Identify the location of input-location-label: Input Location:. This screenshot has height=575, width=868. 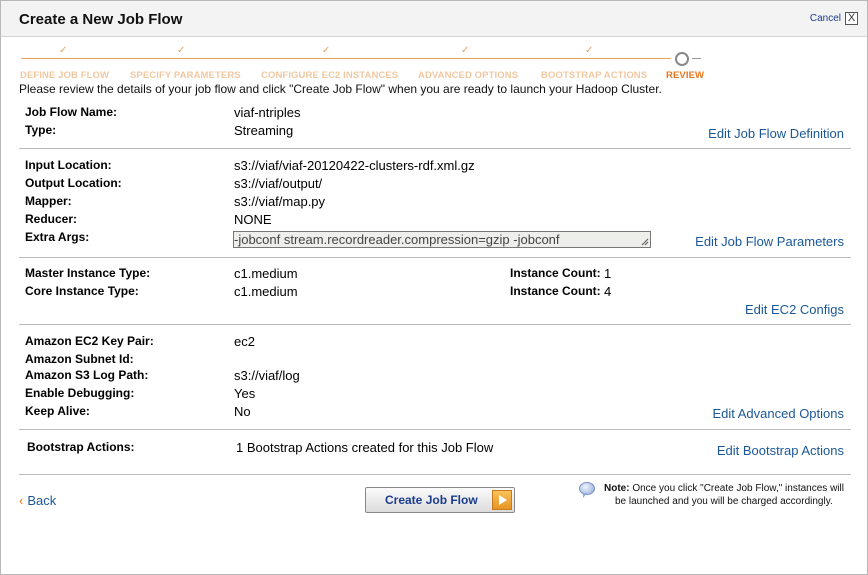
(68, 165).